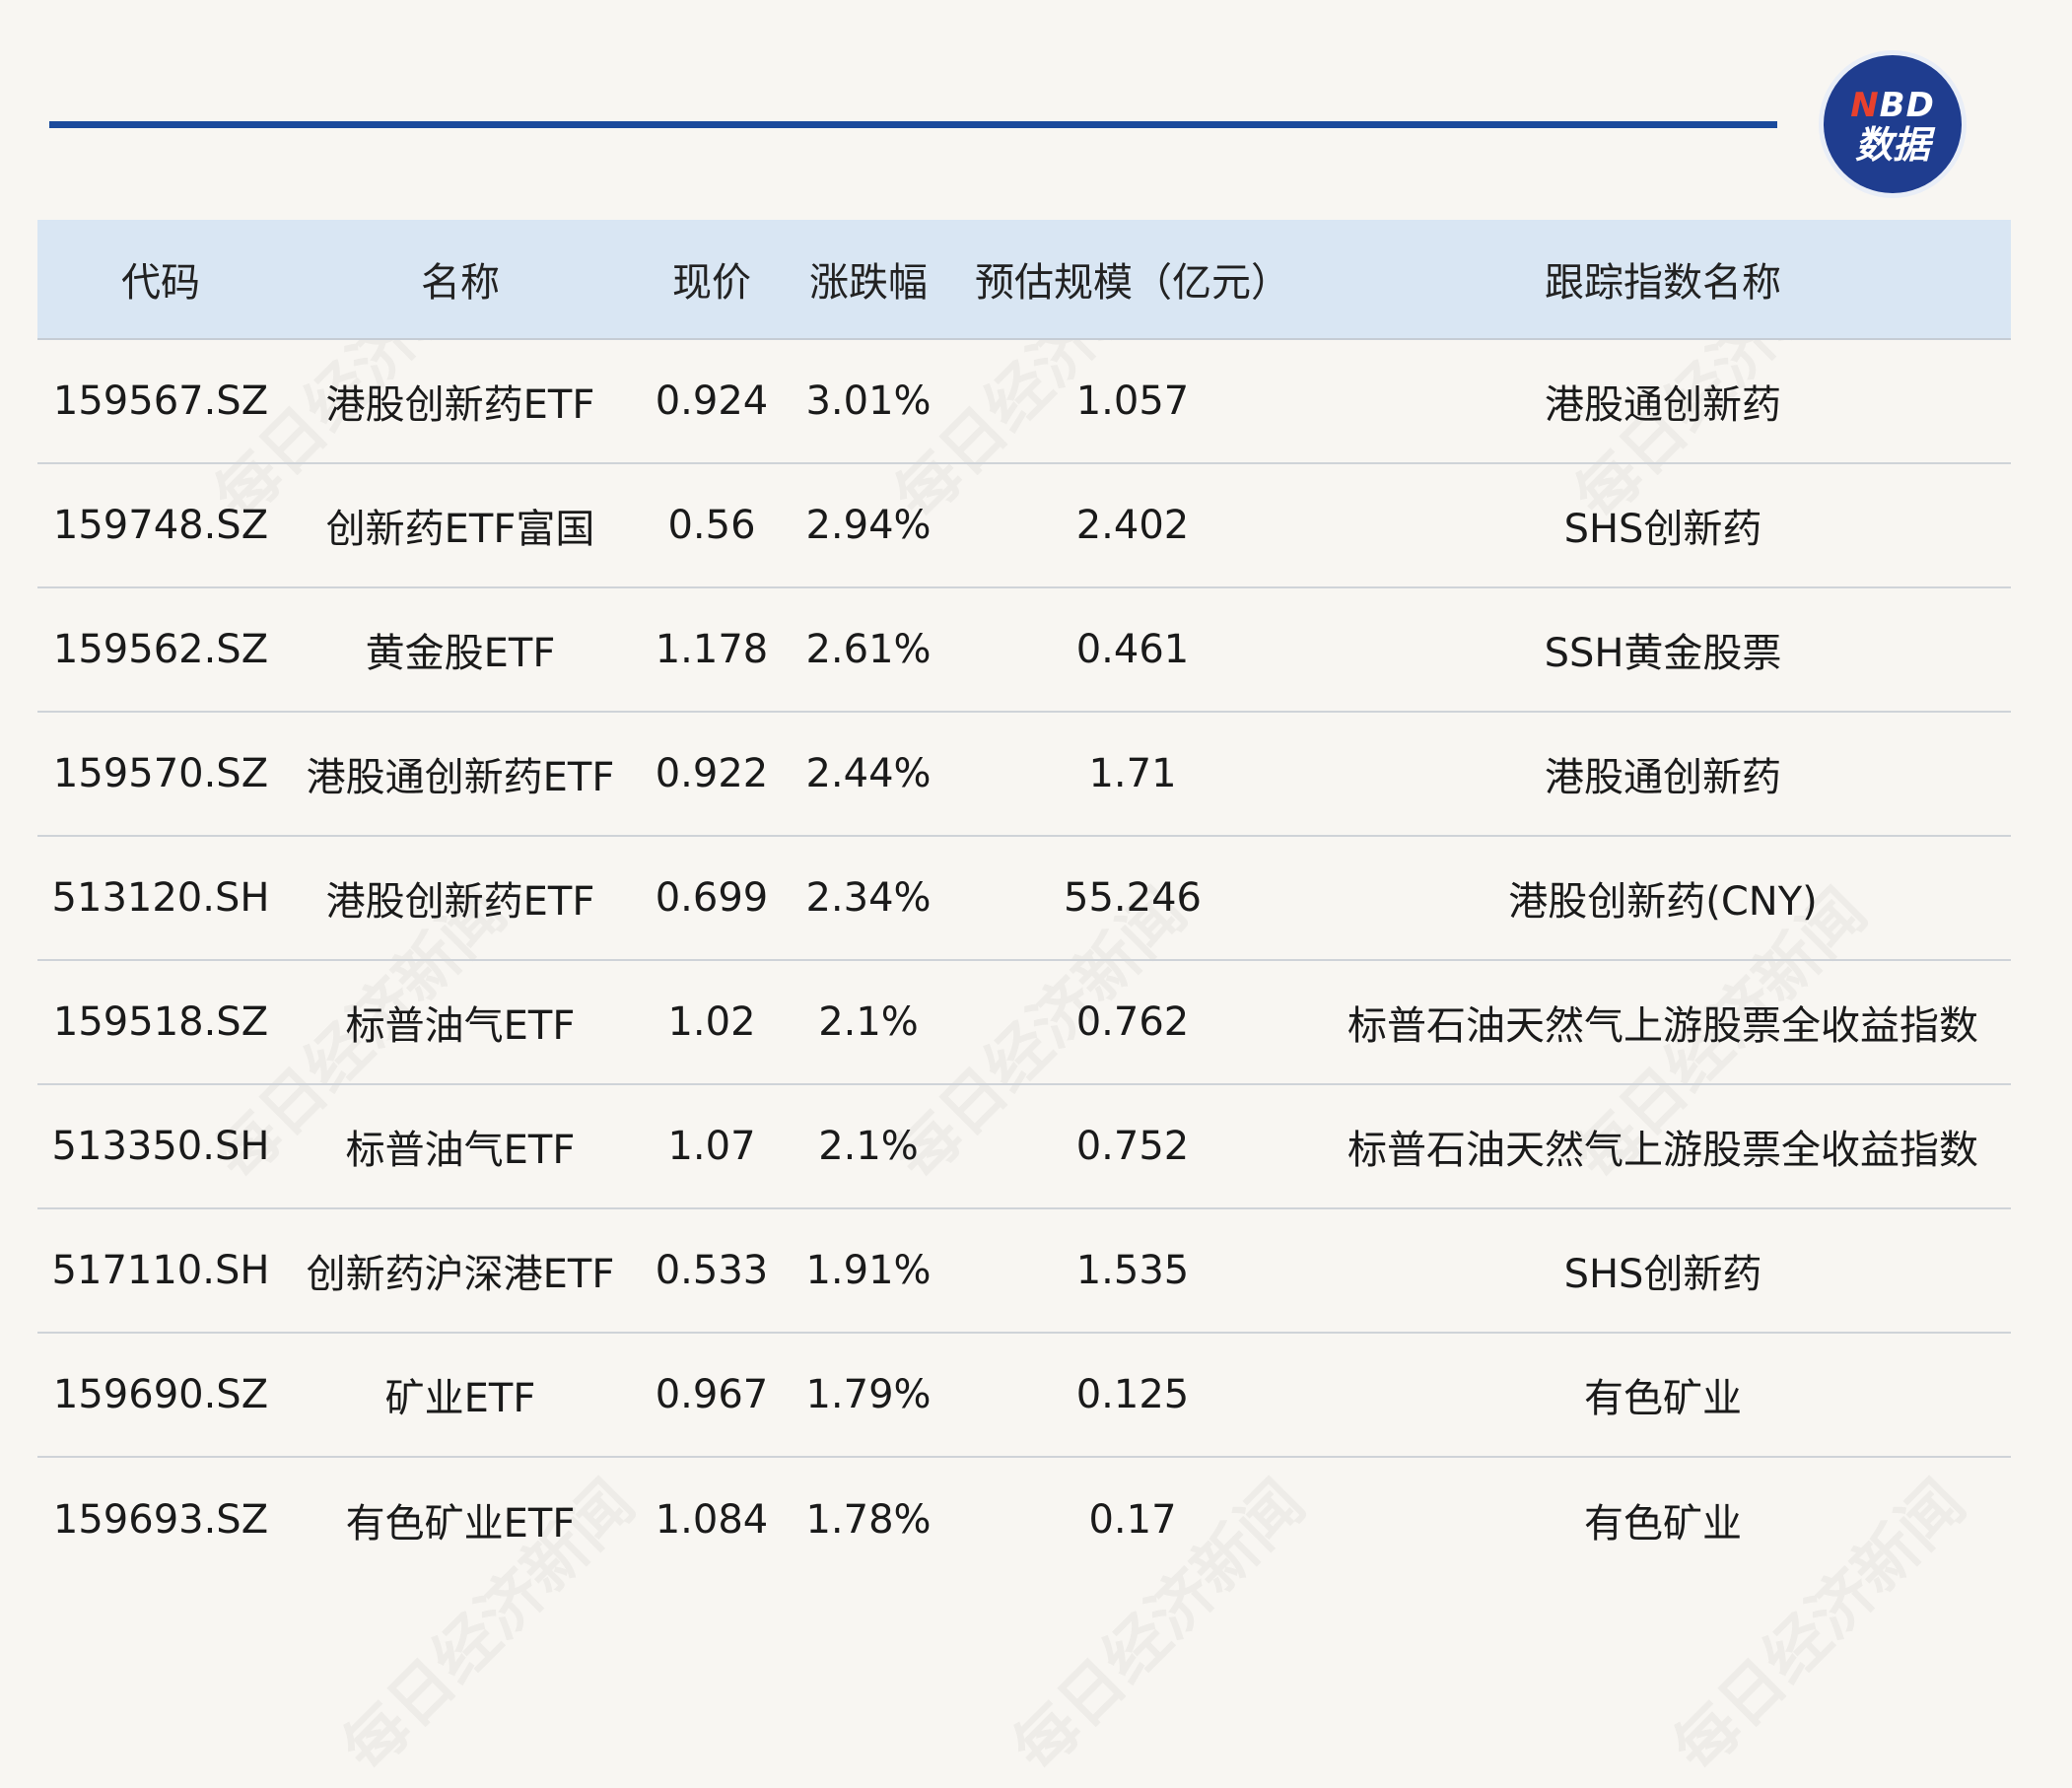 Image resolution: width=2072 pixels, height=1788 pixels. What do you see at coordinates (1133, 1022) in the screenshot?
I see `cell-size: 0.762` at bounding box center [1133, 1022].